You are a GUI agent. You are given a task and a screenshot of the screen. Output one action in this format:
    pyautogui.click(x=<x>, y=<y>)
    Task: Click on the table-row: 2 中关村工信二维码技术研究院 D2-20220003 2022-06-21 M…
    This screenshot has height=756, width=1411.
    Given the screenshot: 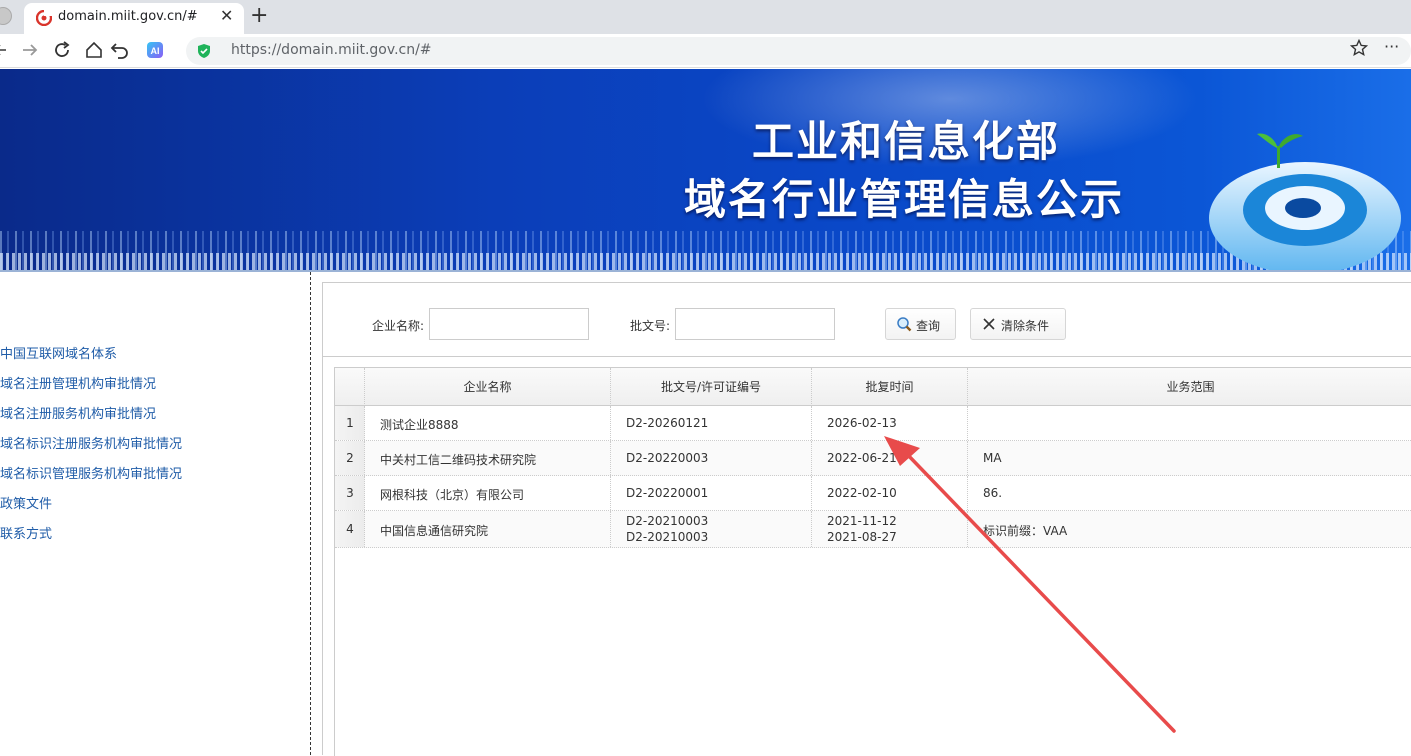 What is the action you would take?
    pyautogui.click(x=873, y=458)
    